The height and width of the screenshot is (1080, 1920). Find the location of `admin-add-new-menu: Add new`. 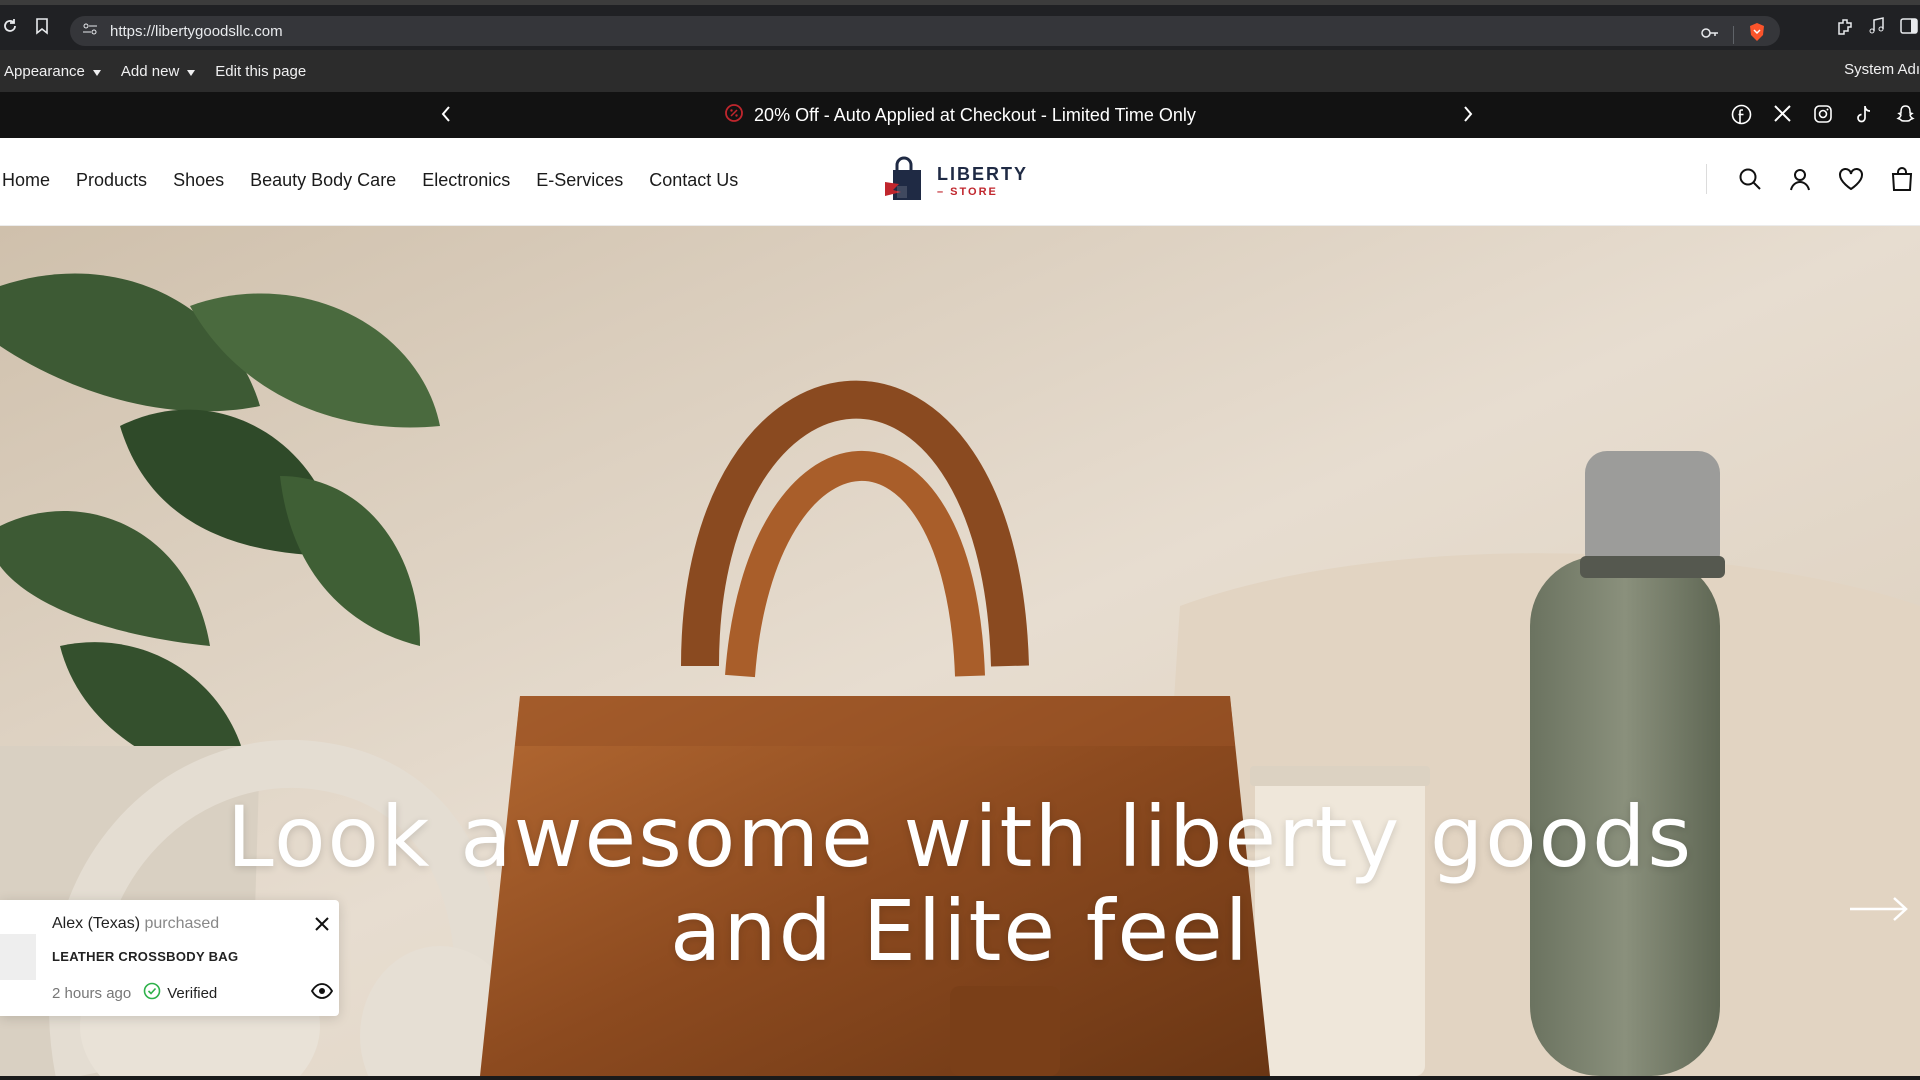

admin-add-new-menu: Add new is located at coordinates (158, 71).